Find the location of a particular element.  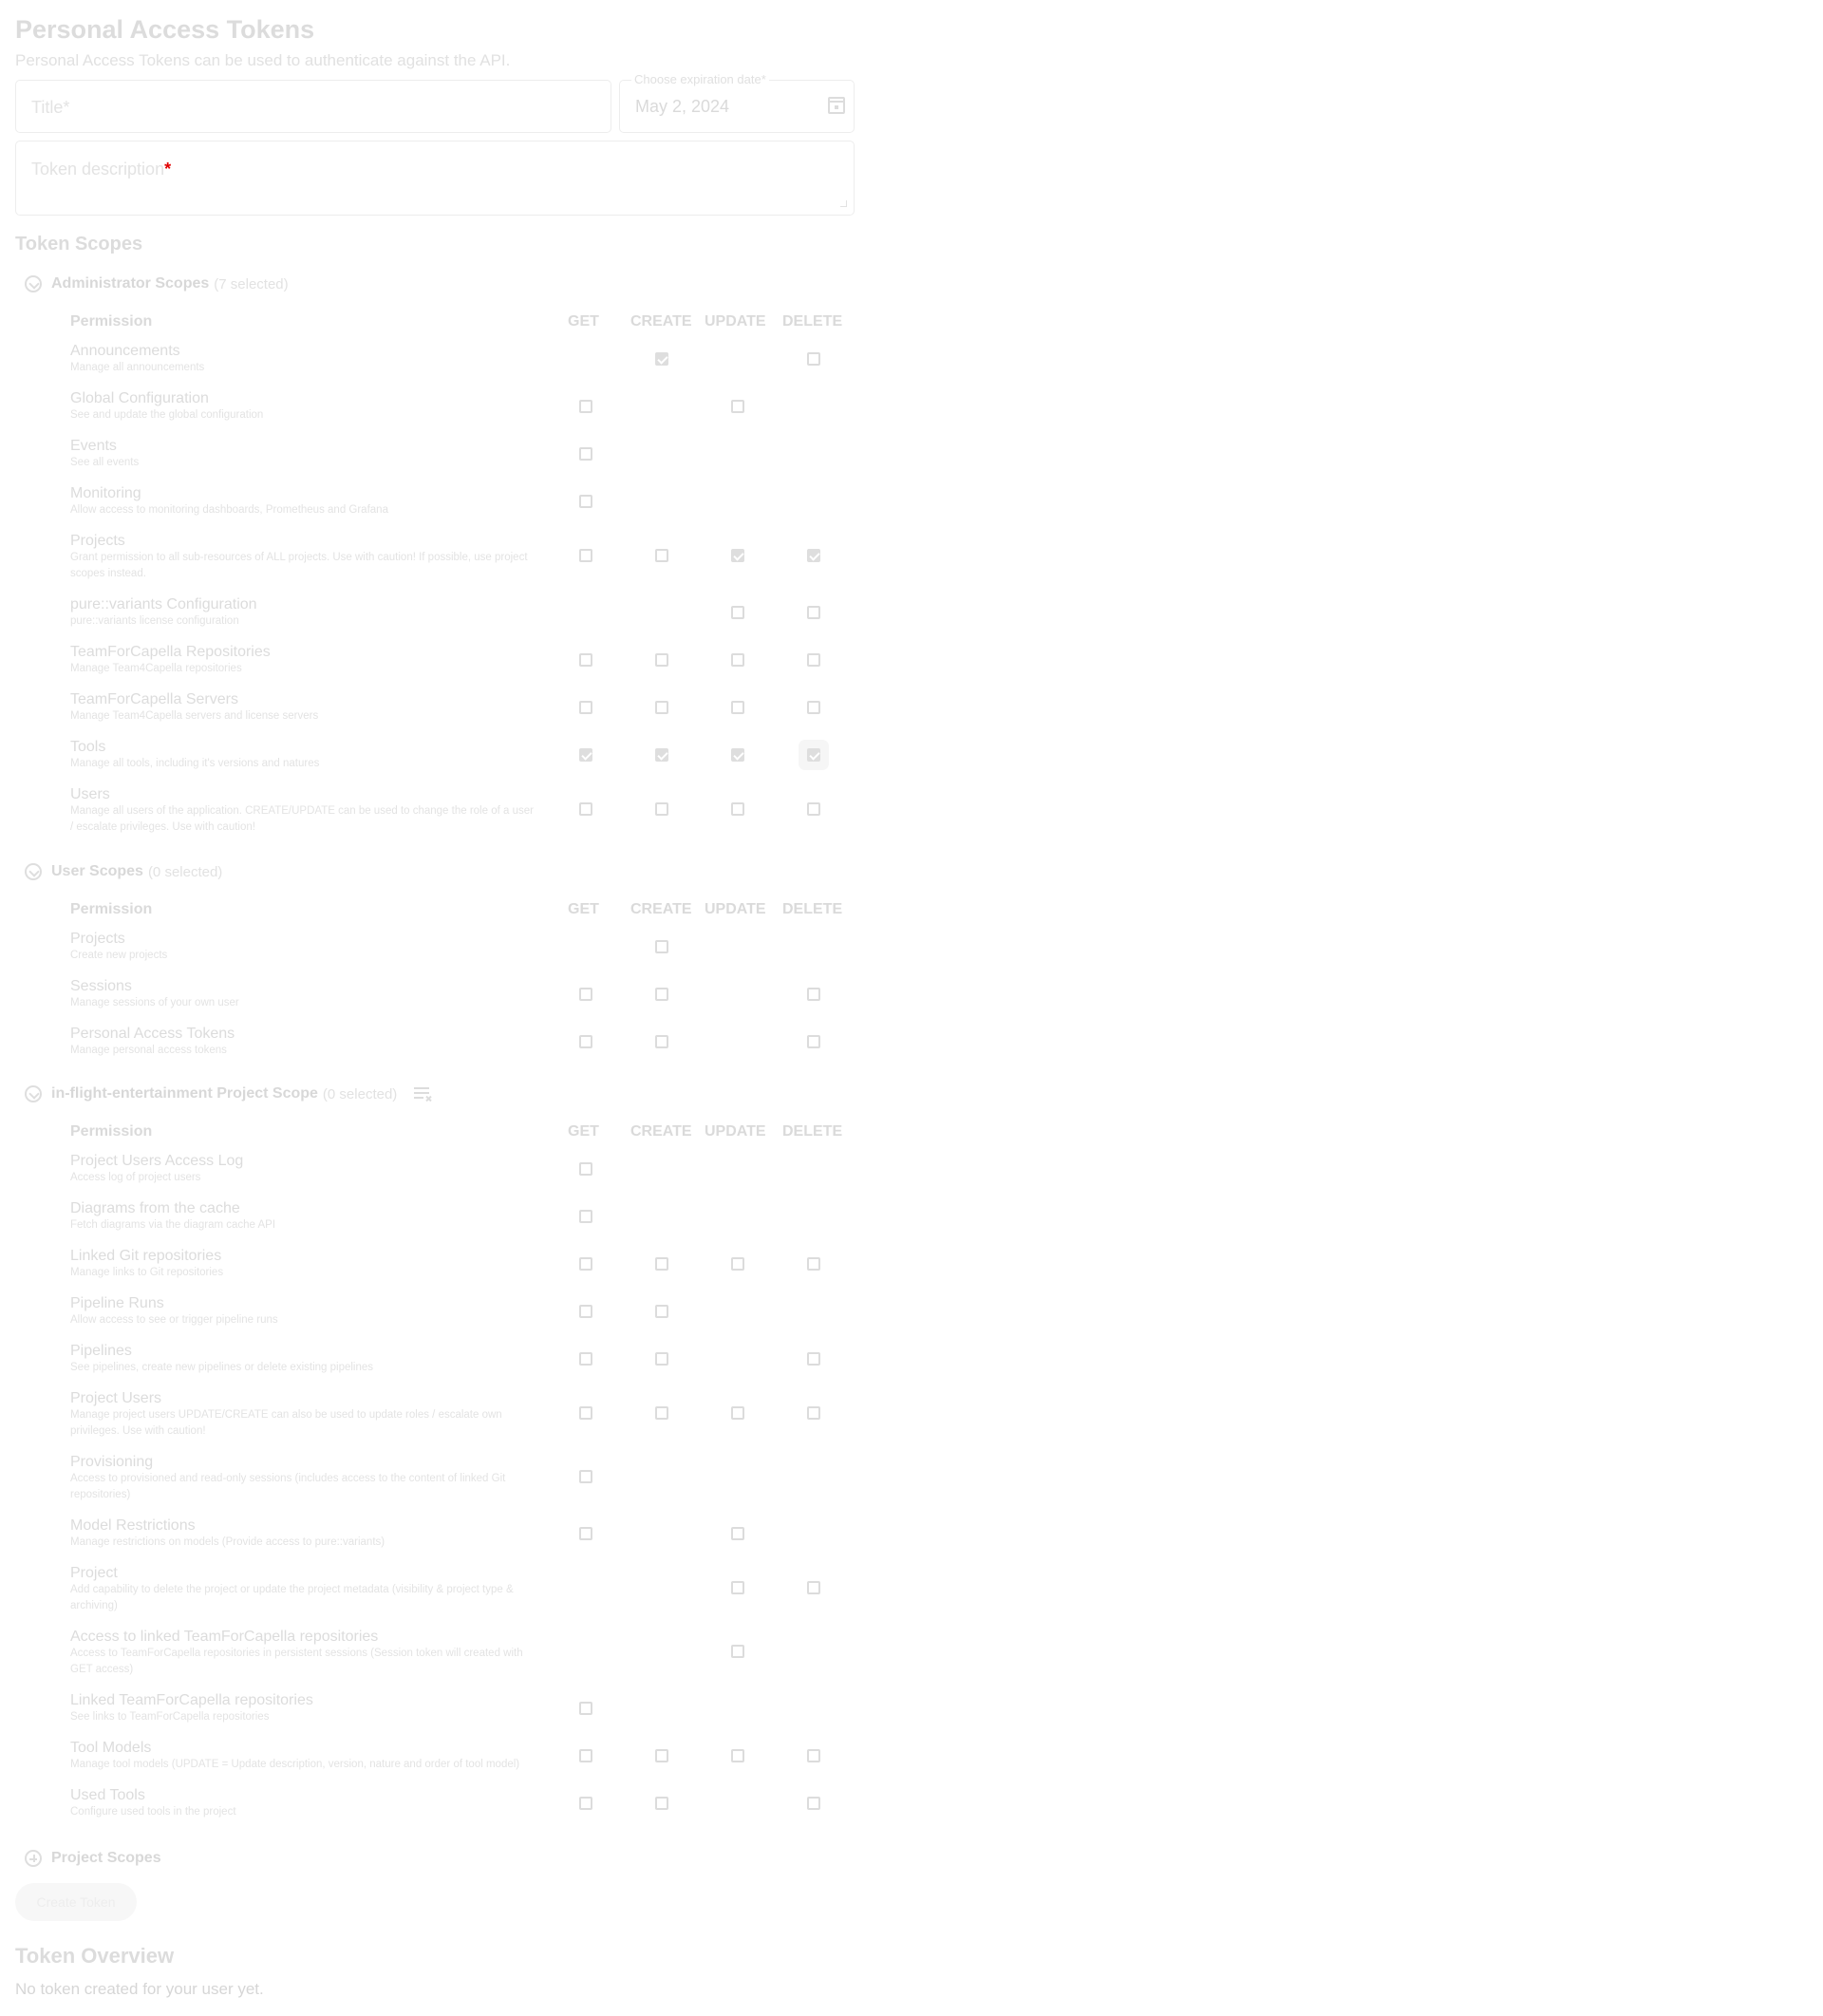

permission-name: Diagrams from the cache is located at coordinates (155, 1208).